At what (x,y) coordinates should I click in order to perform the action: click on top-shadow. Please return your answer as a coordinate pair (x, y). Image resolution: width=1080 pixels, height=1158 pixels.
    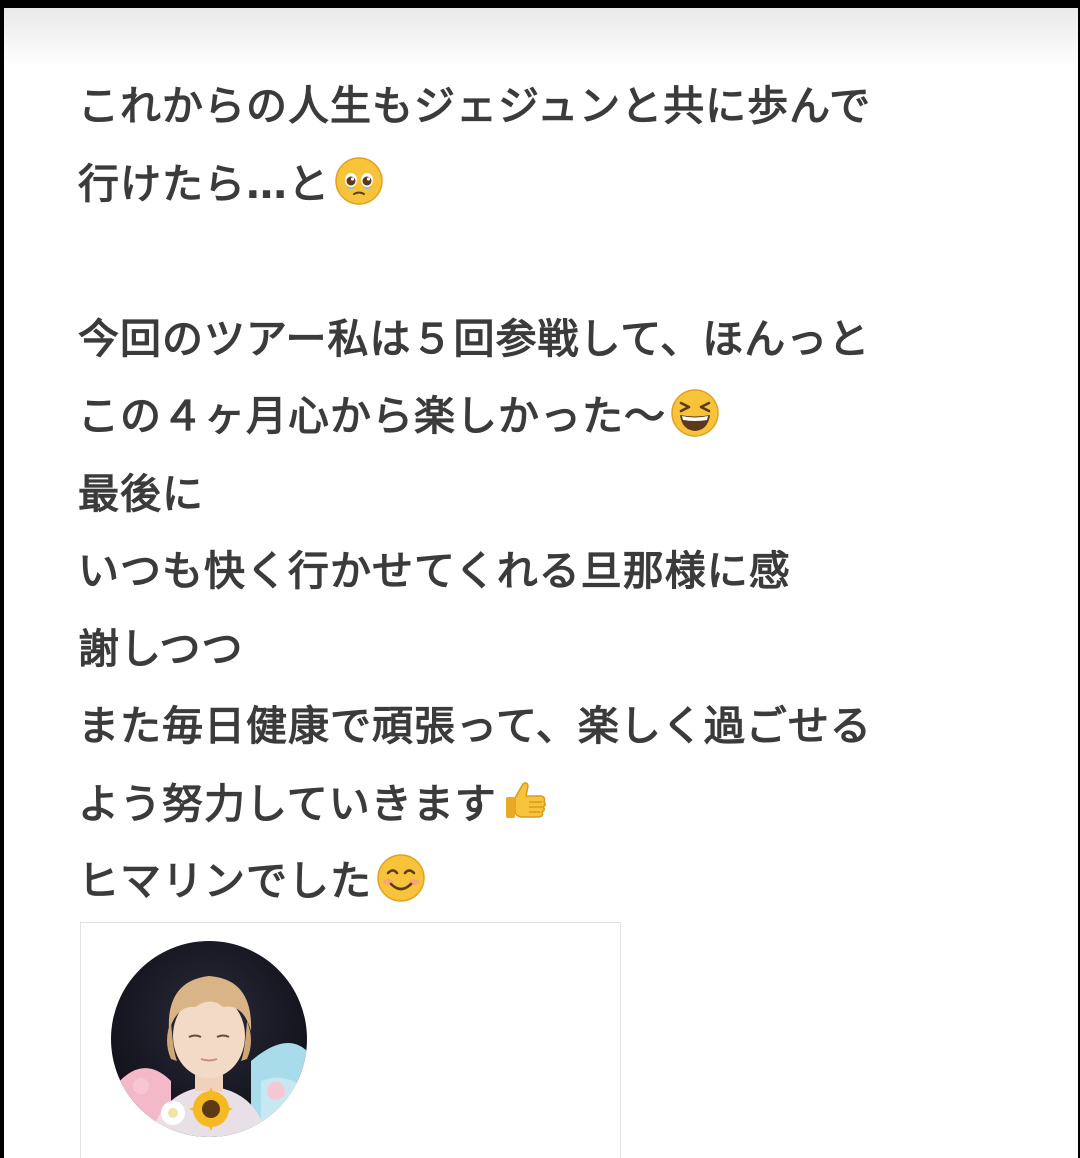
    Looking at the image, I should click on (541, 38).